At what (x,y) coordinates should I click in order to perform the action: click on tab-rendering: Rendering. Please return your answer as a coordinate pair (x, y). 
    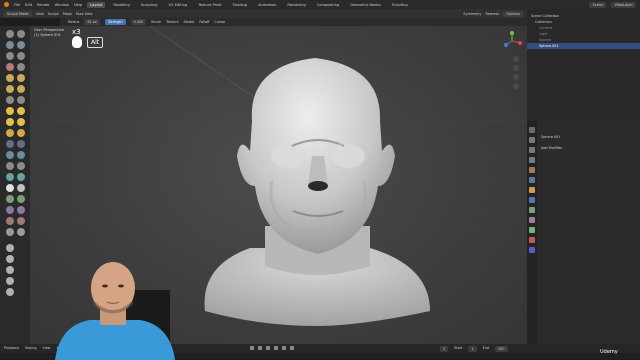
    Looking at the image, I should click on (296, 5).